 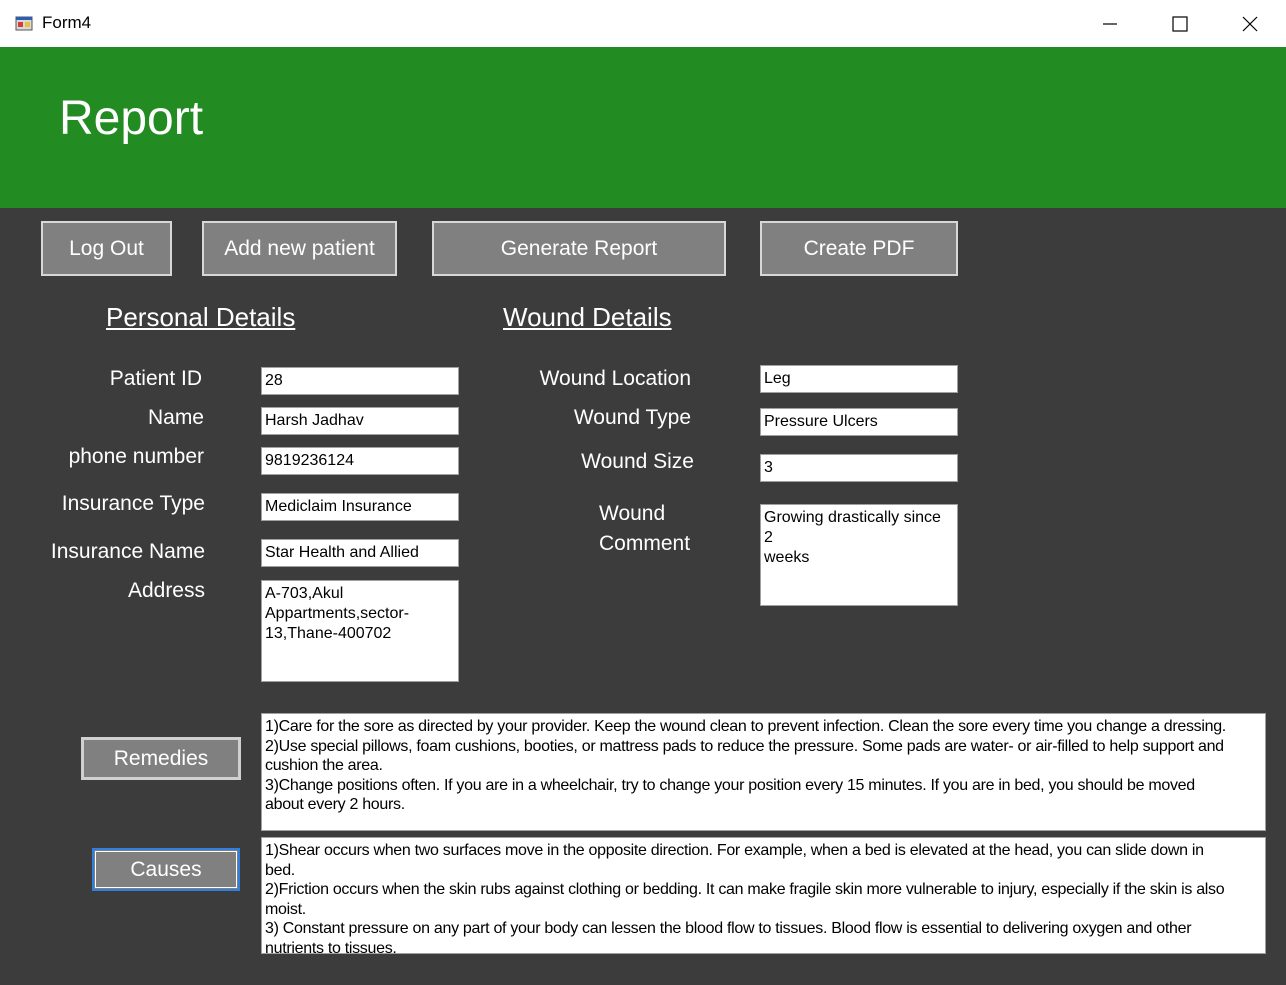 I want to click on wound-location-label: Wound Location, so click(x=615, y=378).